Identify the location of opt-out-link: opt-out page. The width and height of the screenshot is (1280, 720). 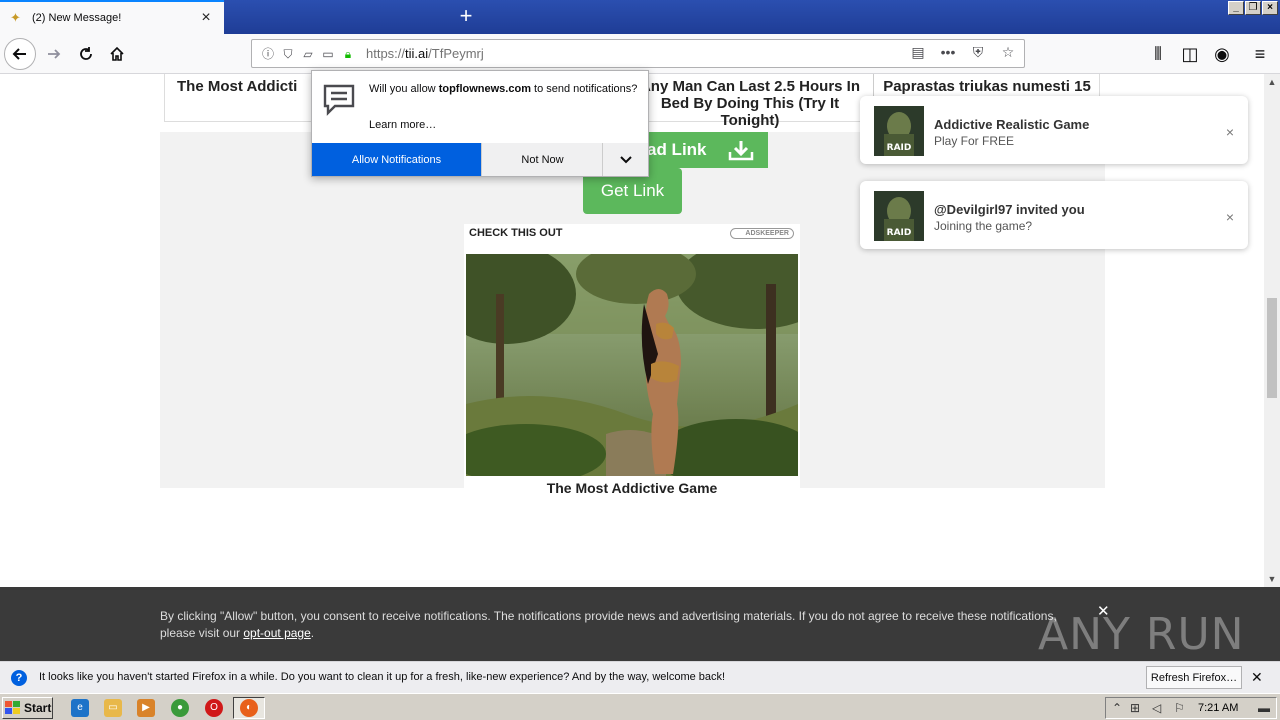
(276, 633).